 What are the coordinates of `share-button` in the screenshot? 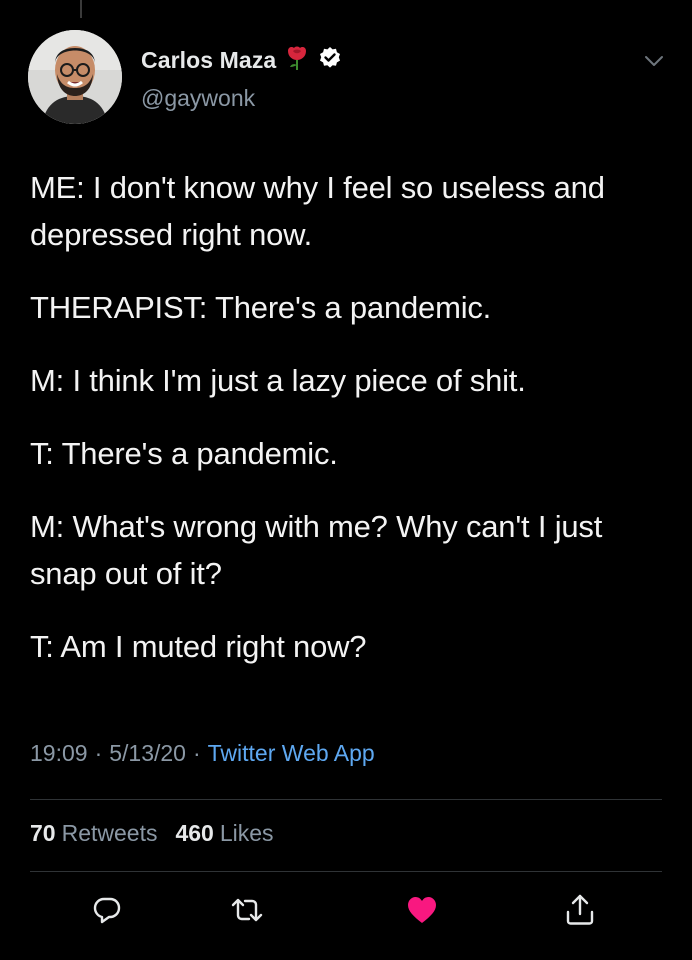 It's located at (580, 910).